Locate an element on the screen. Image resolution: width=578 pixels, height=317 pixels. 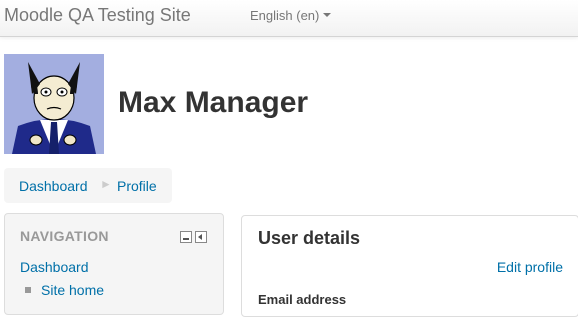
language-menu: English (en) is located at coordinates (291, 15).